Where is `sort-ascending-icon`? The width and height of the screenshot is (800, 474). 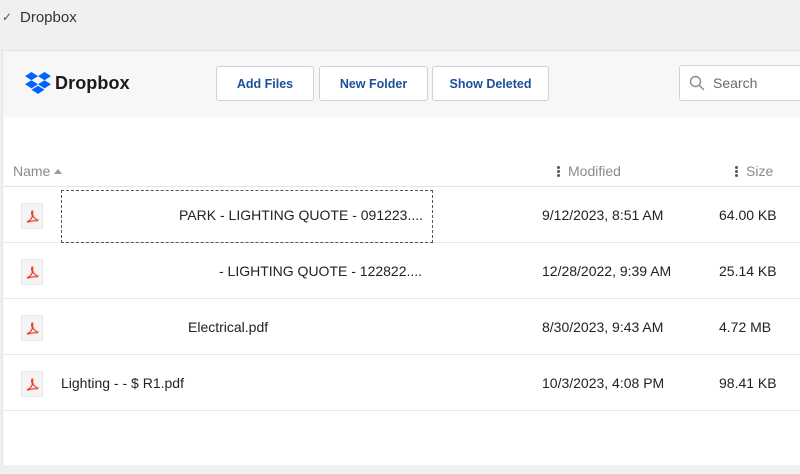 sort-ascending-icon is located at coordinates (58, 171).